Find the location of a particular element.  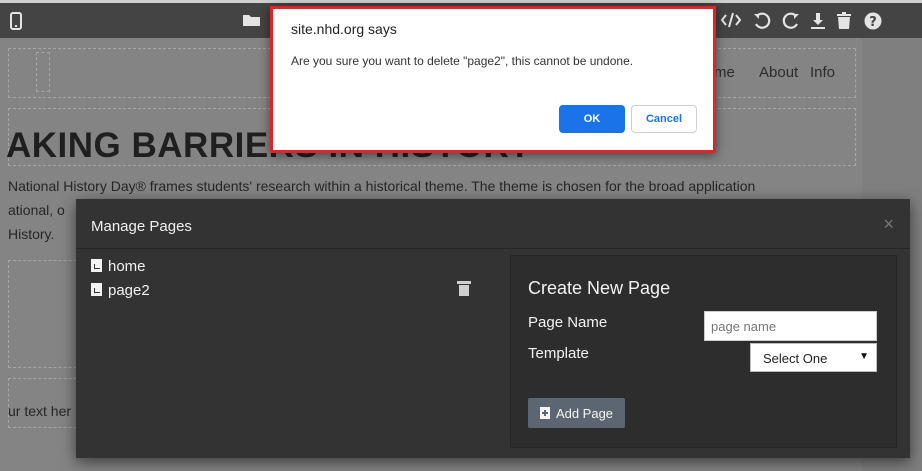

template-select: Select One ▼ is located at coordinates (813, 357).